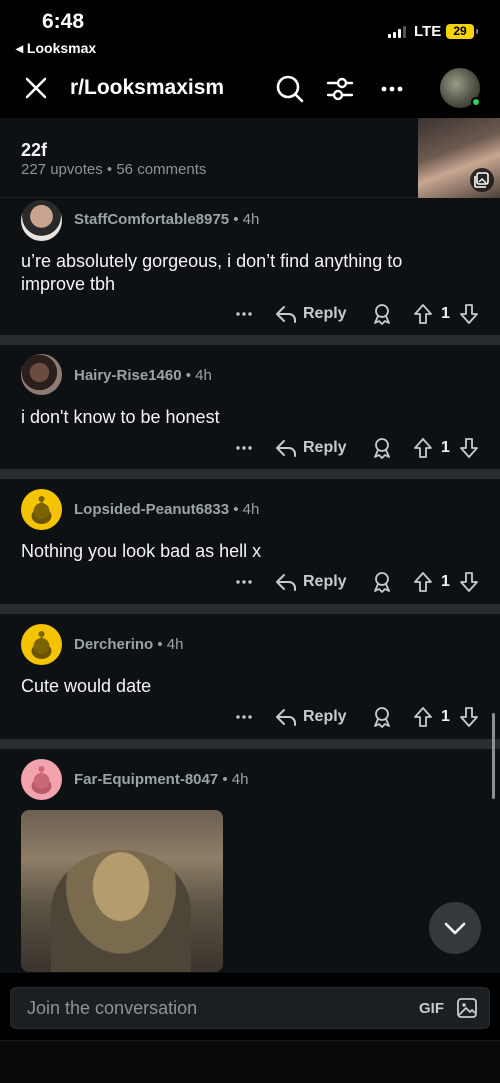 This screenshot has width=500, height=1083. What do you see at coordinates (113, 169) in the screenshot?
I see `post-meta: 227 upvotes • 56 comments` at bounding box center [113, 169].